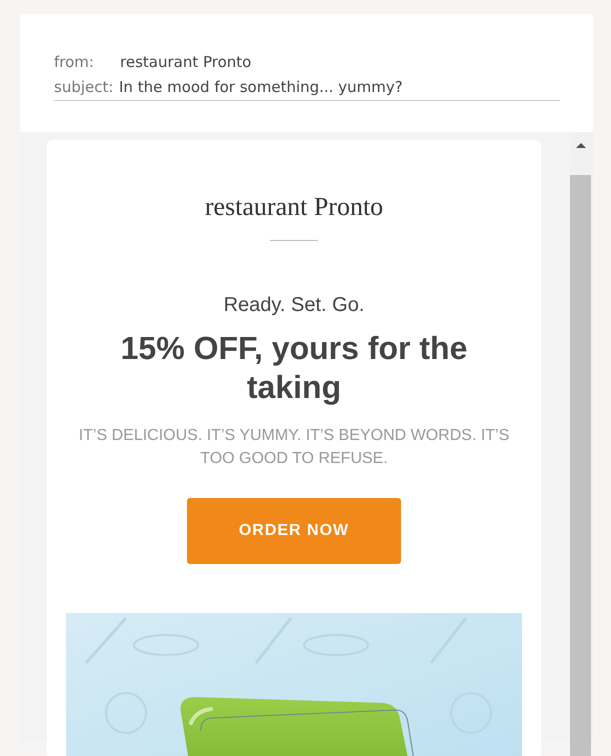 The height and width of the screenshot is (756, 611). I want to click on headline: 15% OFF, yours for the taking, so click(294, 368).